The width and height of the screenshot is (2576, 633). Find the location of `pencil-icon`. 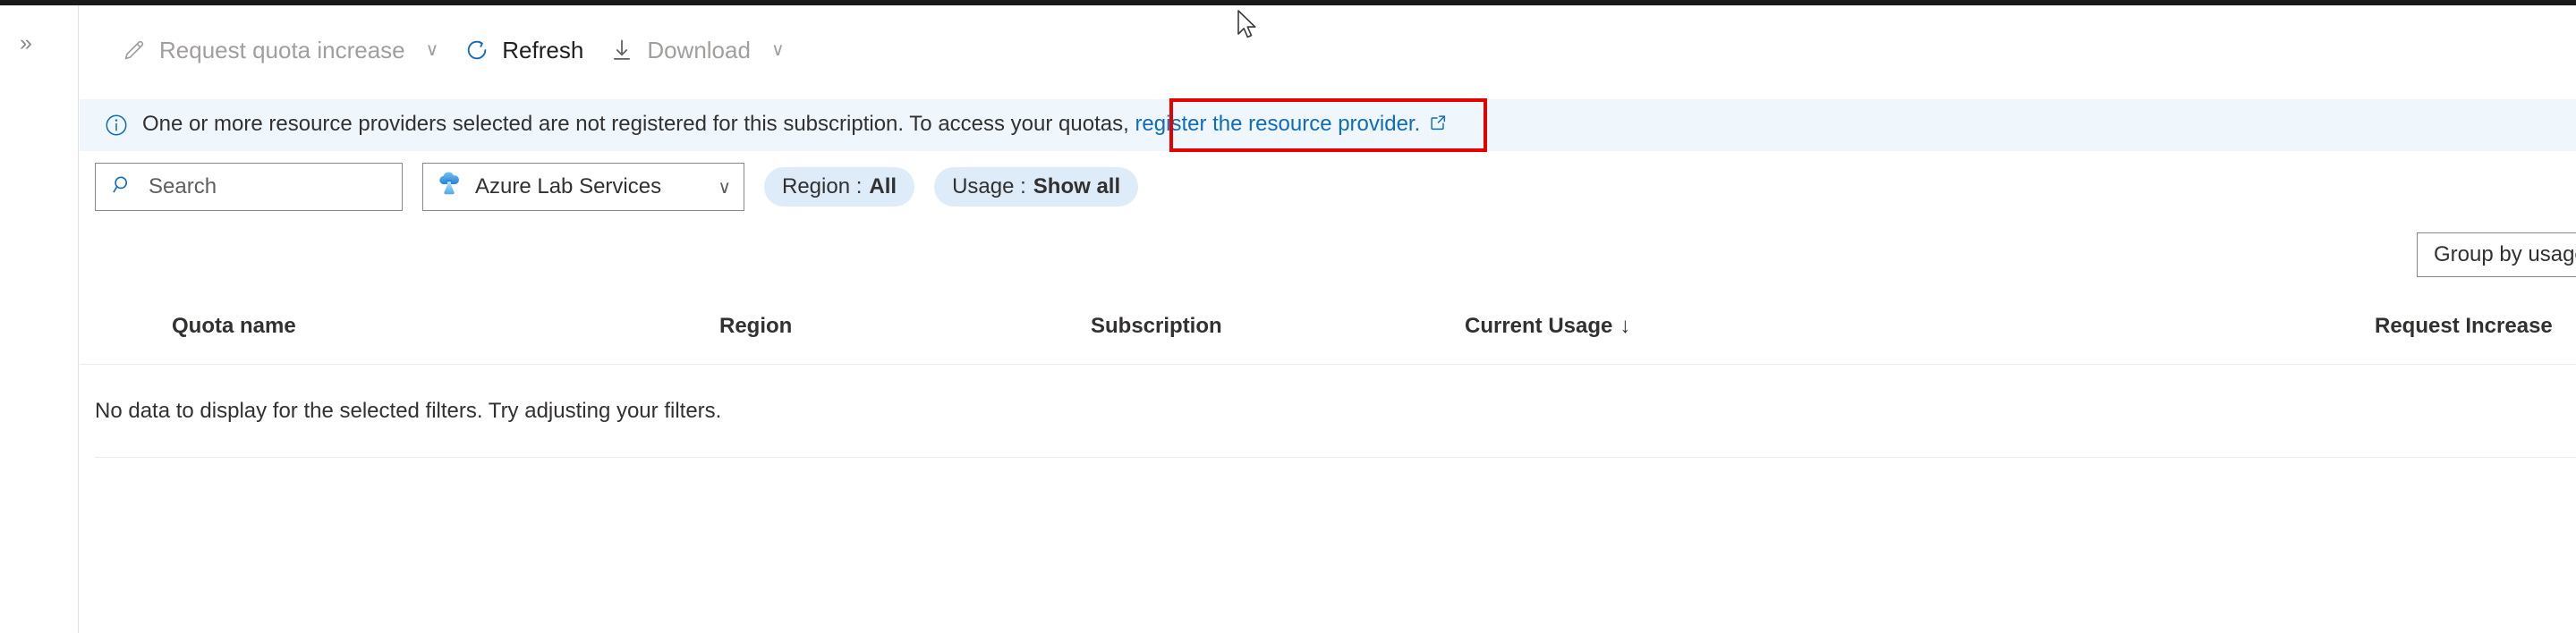

pencil-icon is located at coordinates (134, 50).